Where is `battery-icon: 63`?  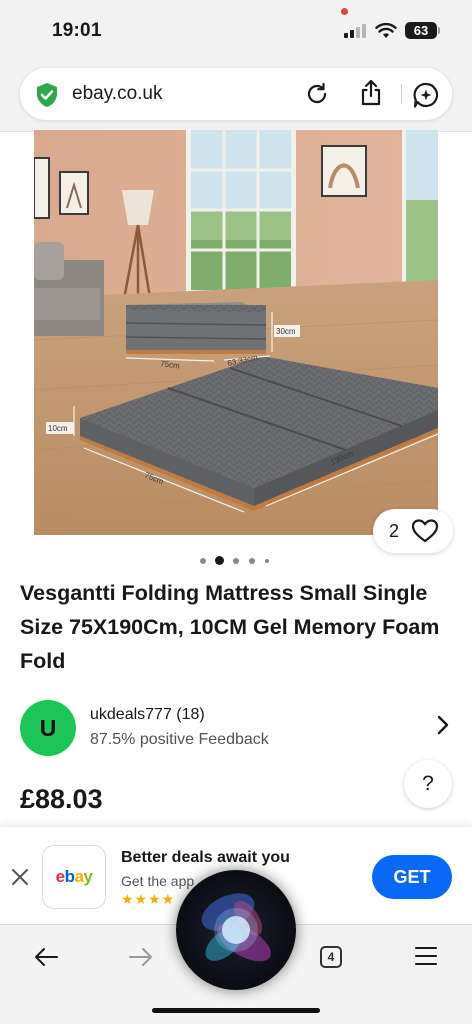 battery-icon: 63 is located at coordinates (421, 30).